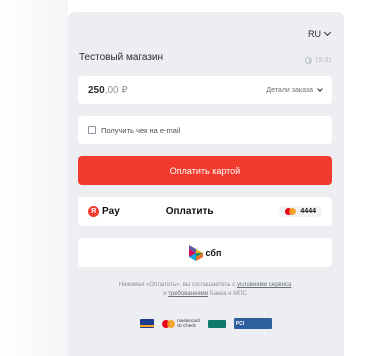 This screenshot has height=356, width=370. What do you see at coordinates (195, 252) in the screenshot?
I see `sbp-logo-icon` at bounding box center [195, 252].